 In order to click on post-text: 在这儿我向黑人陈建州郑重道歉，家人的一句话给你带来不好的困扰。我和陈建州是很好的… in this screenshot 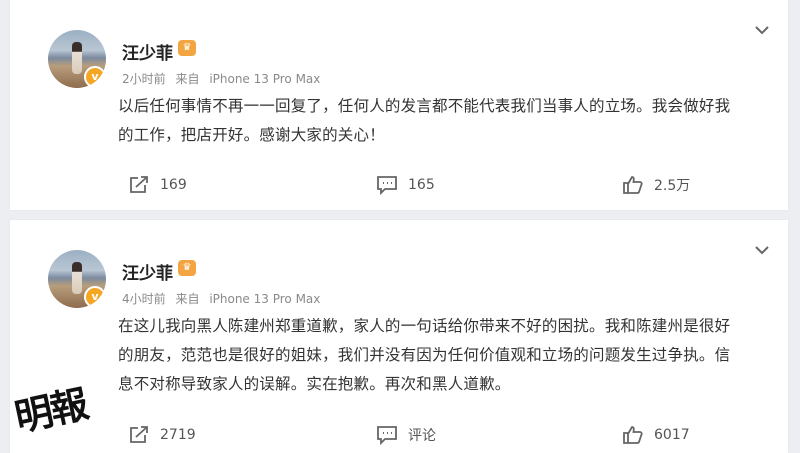, I will do `click(424, 355)`.